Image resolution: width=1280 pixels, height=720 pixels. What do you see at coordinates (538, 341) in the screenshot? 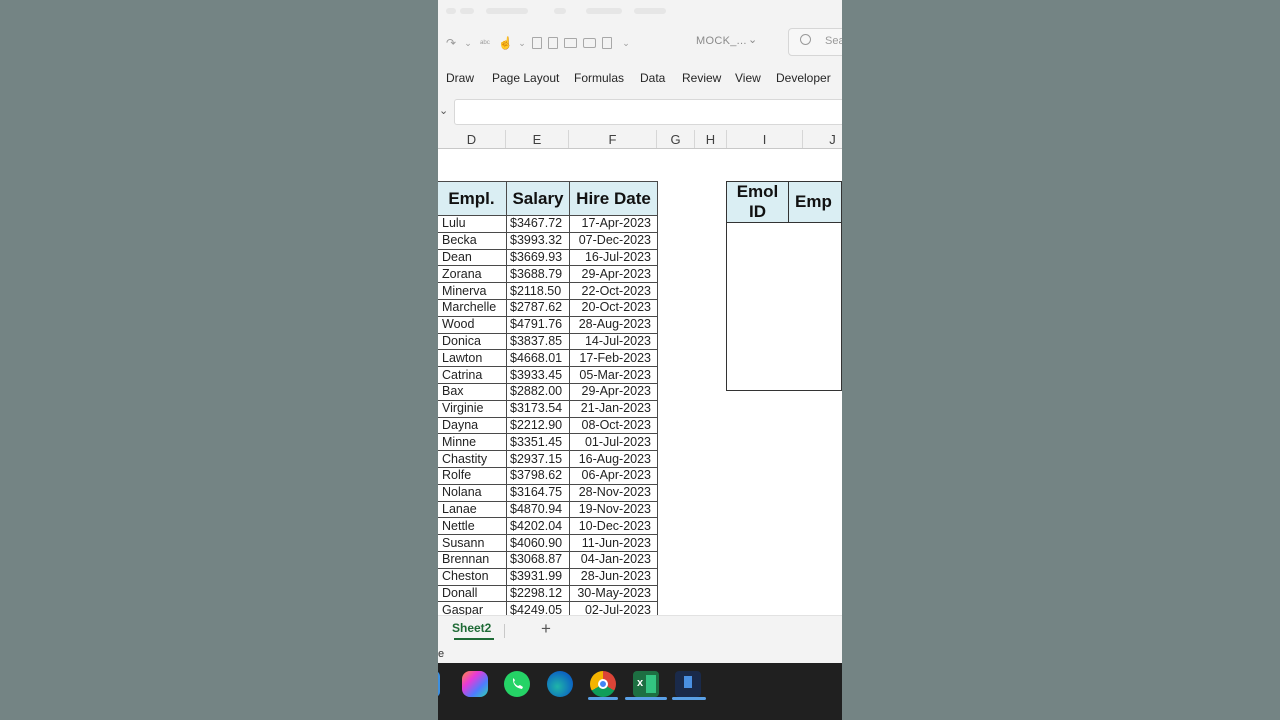
I see `salary-cell: $3837.85` at bounding box center [538, 341].